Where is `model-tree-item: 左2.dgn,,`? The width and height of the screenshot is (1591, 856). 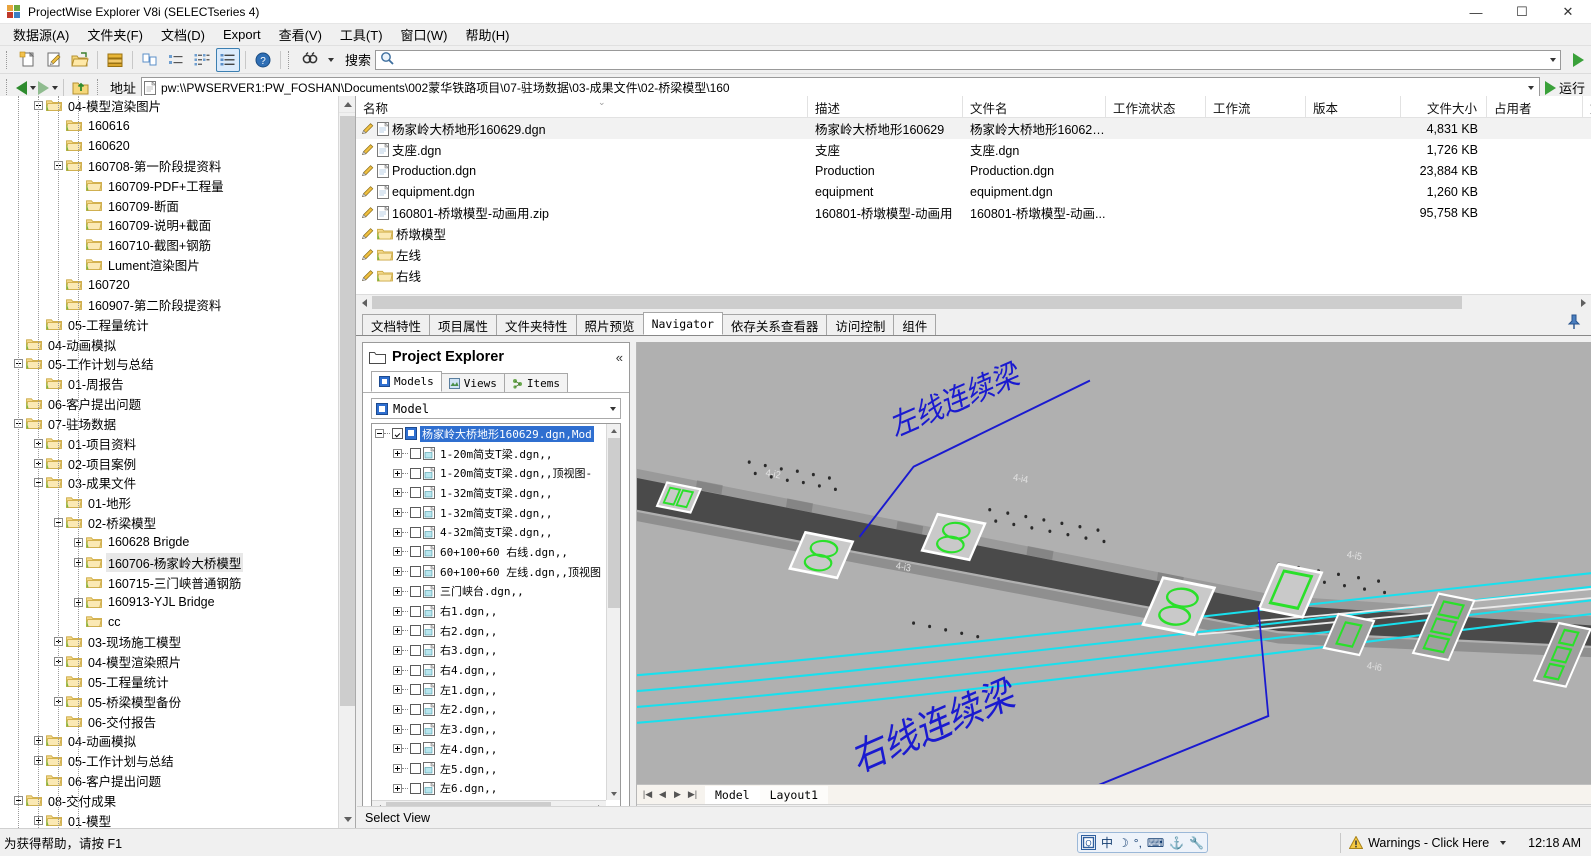
model-tree-item: 左2.dgn,, is located at coordinates (489, 710).